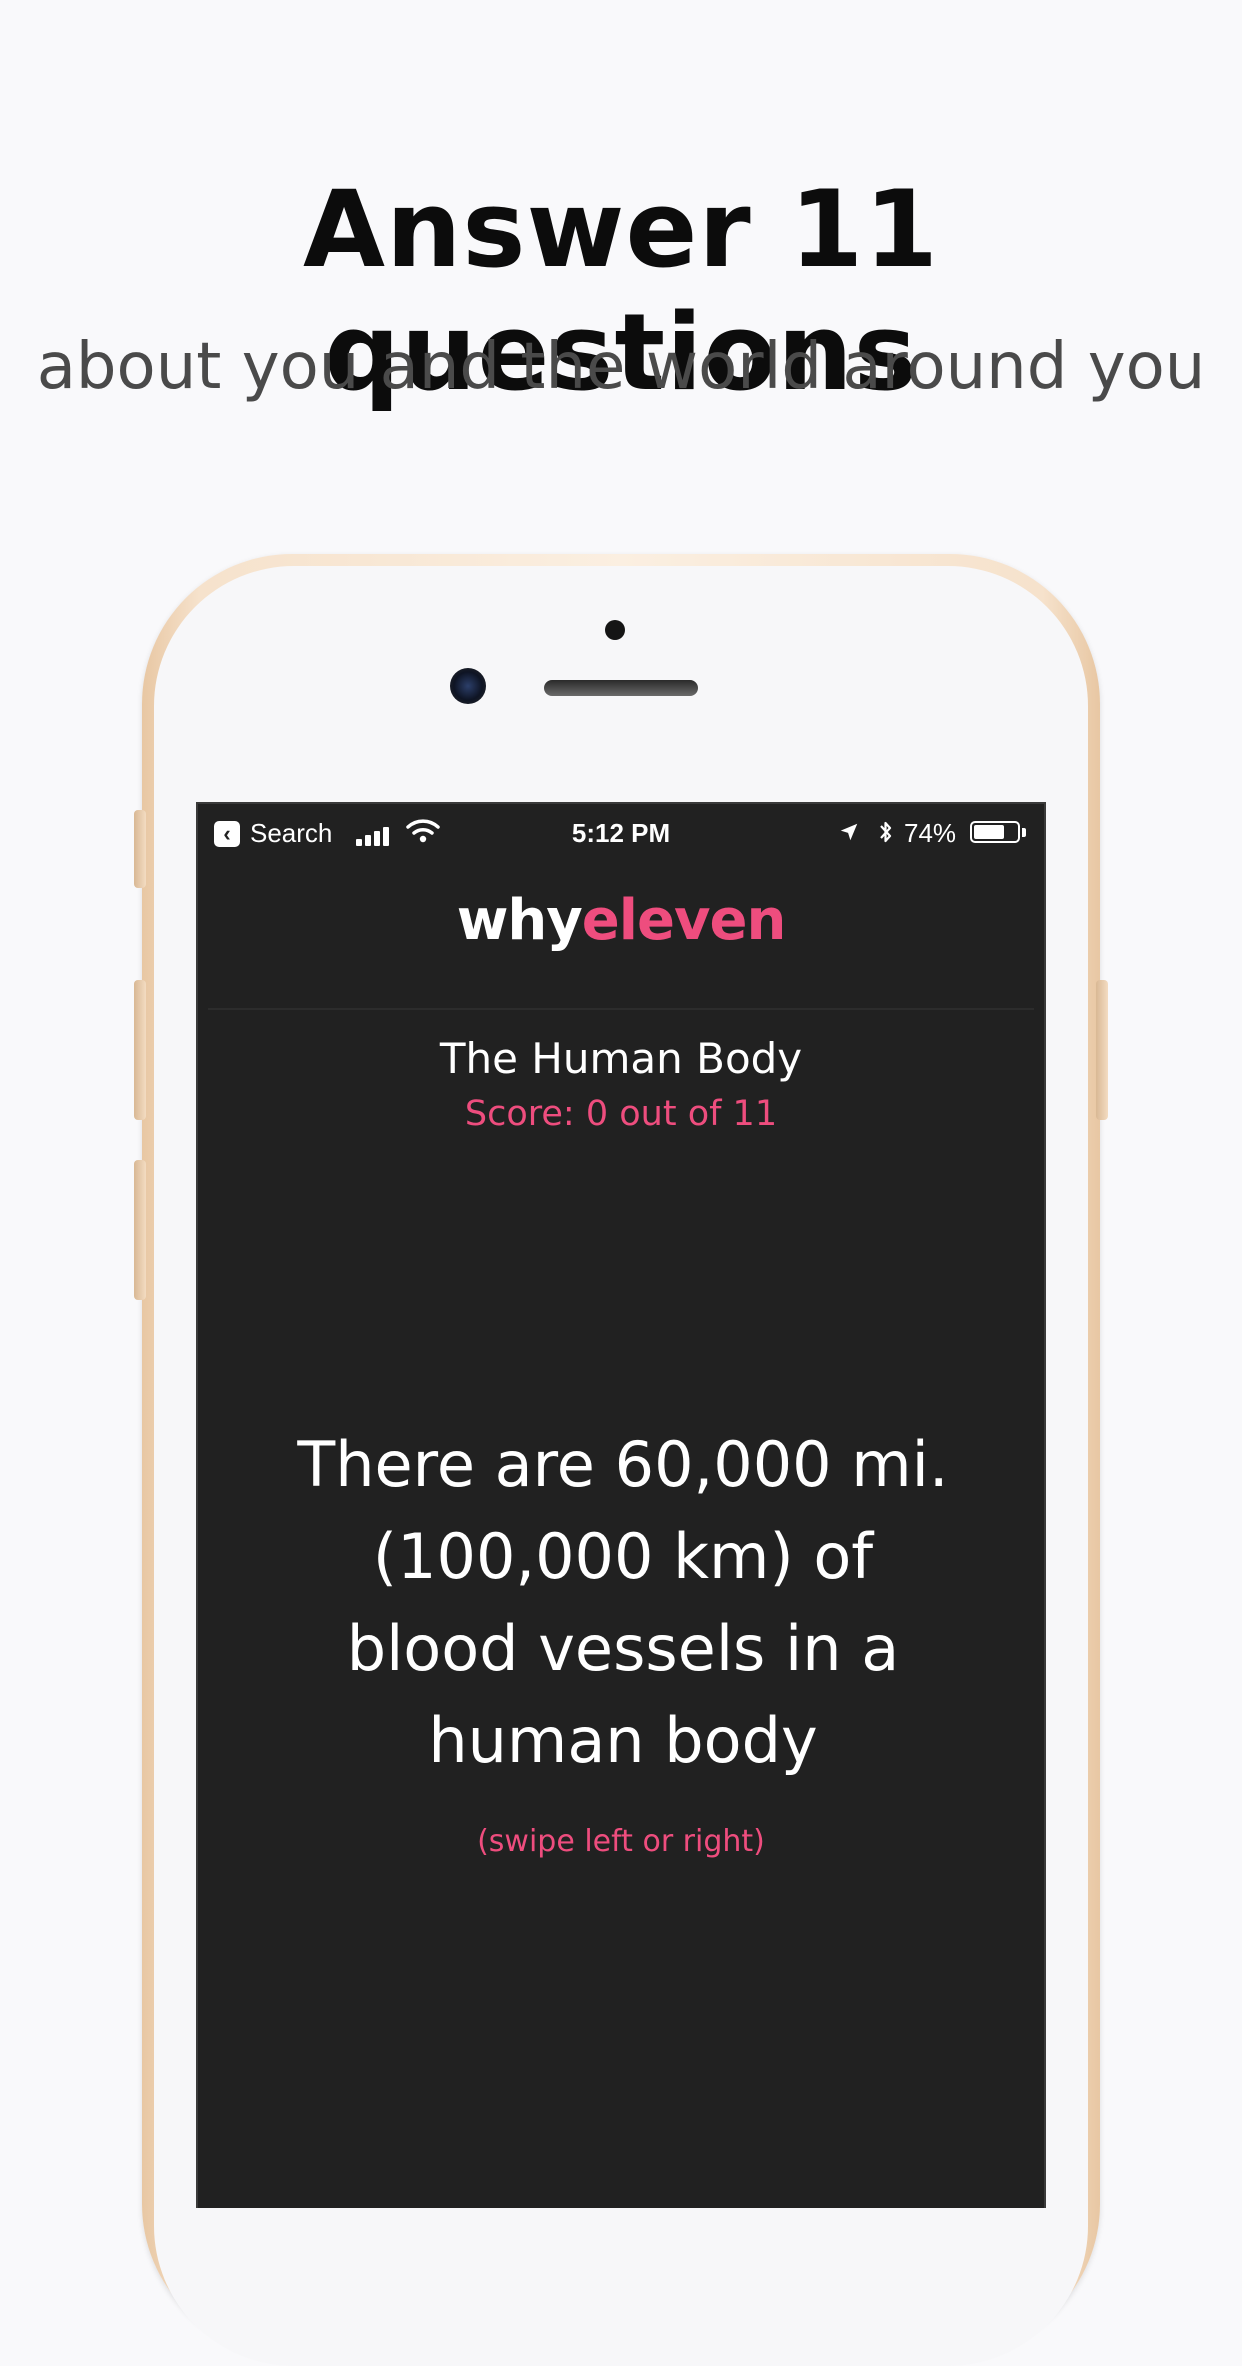 This screenshot has height=2366, width=1242. What do you see at coordinates (621, 367) in the screenshot?
I see `subheadline: about you and the world around you` at bounding box center [621, 367].